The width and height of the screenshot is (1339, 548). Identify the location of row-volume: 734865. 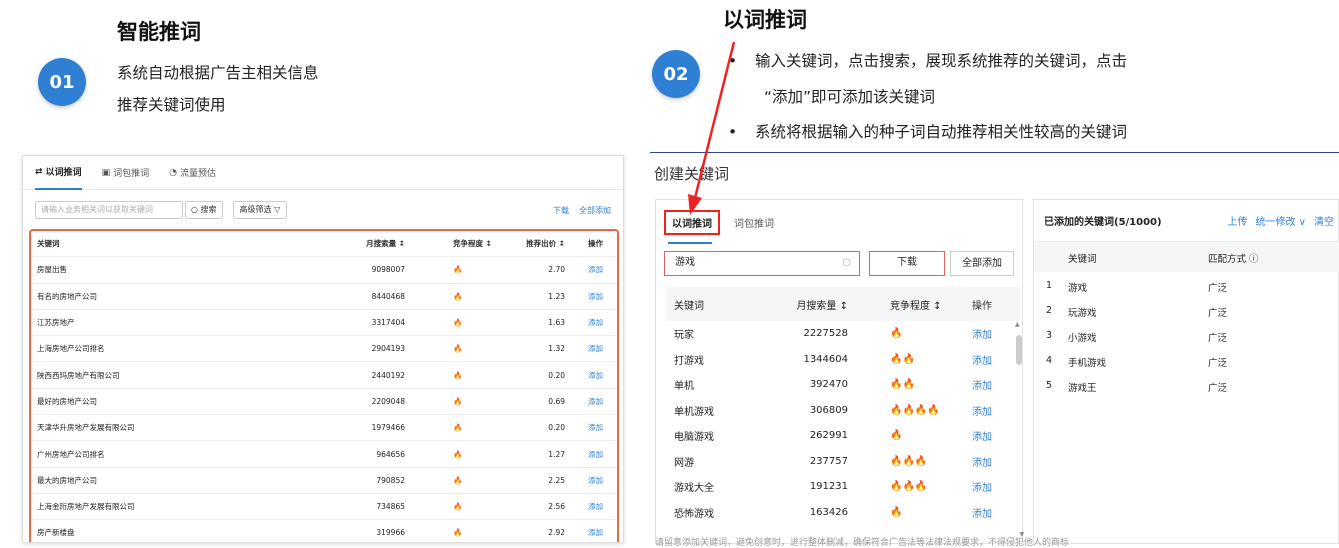
(371, 507).